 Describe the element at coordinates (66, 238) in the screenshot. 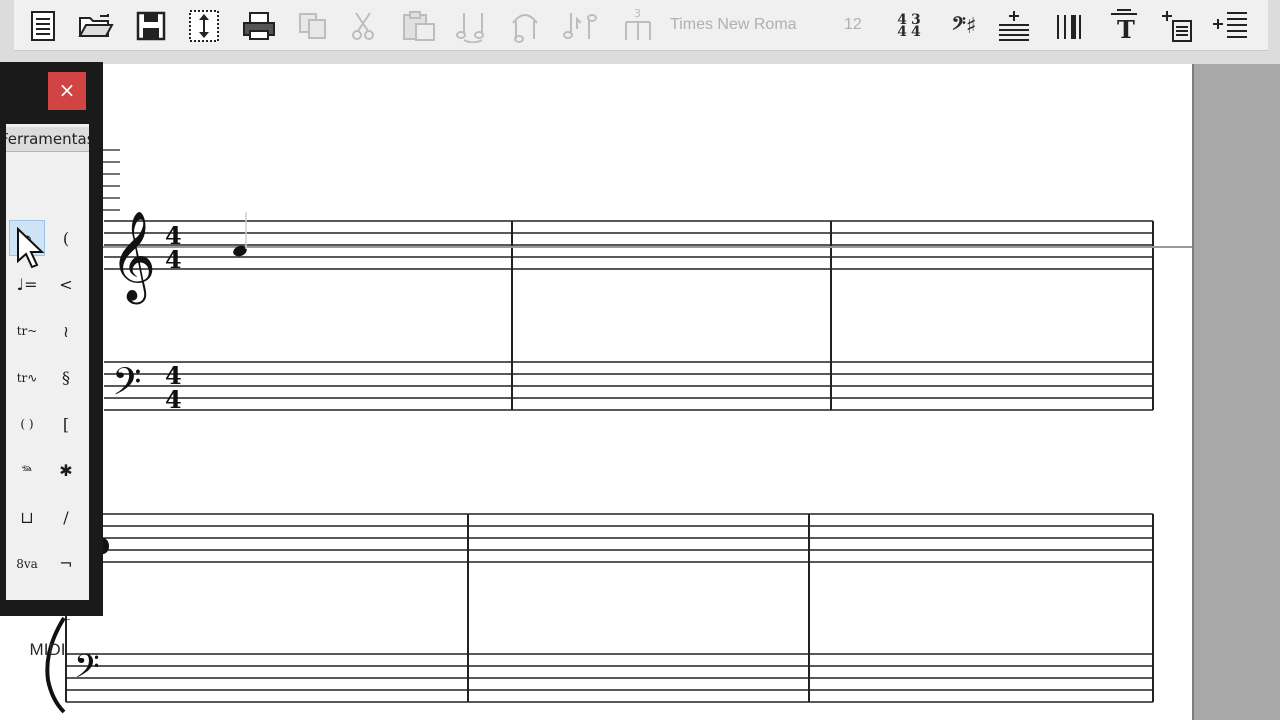

I see `palette-breath-icon: (` at that location.